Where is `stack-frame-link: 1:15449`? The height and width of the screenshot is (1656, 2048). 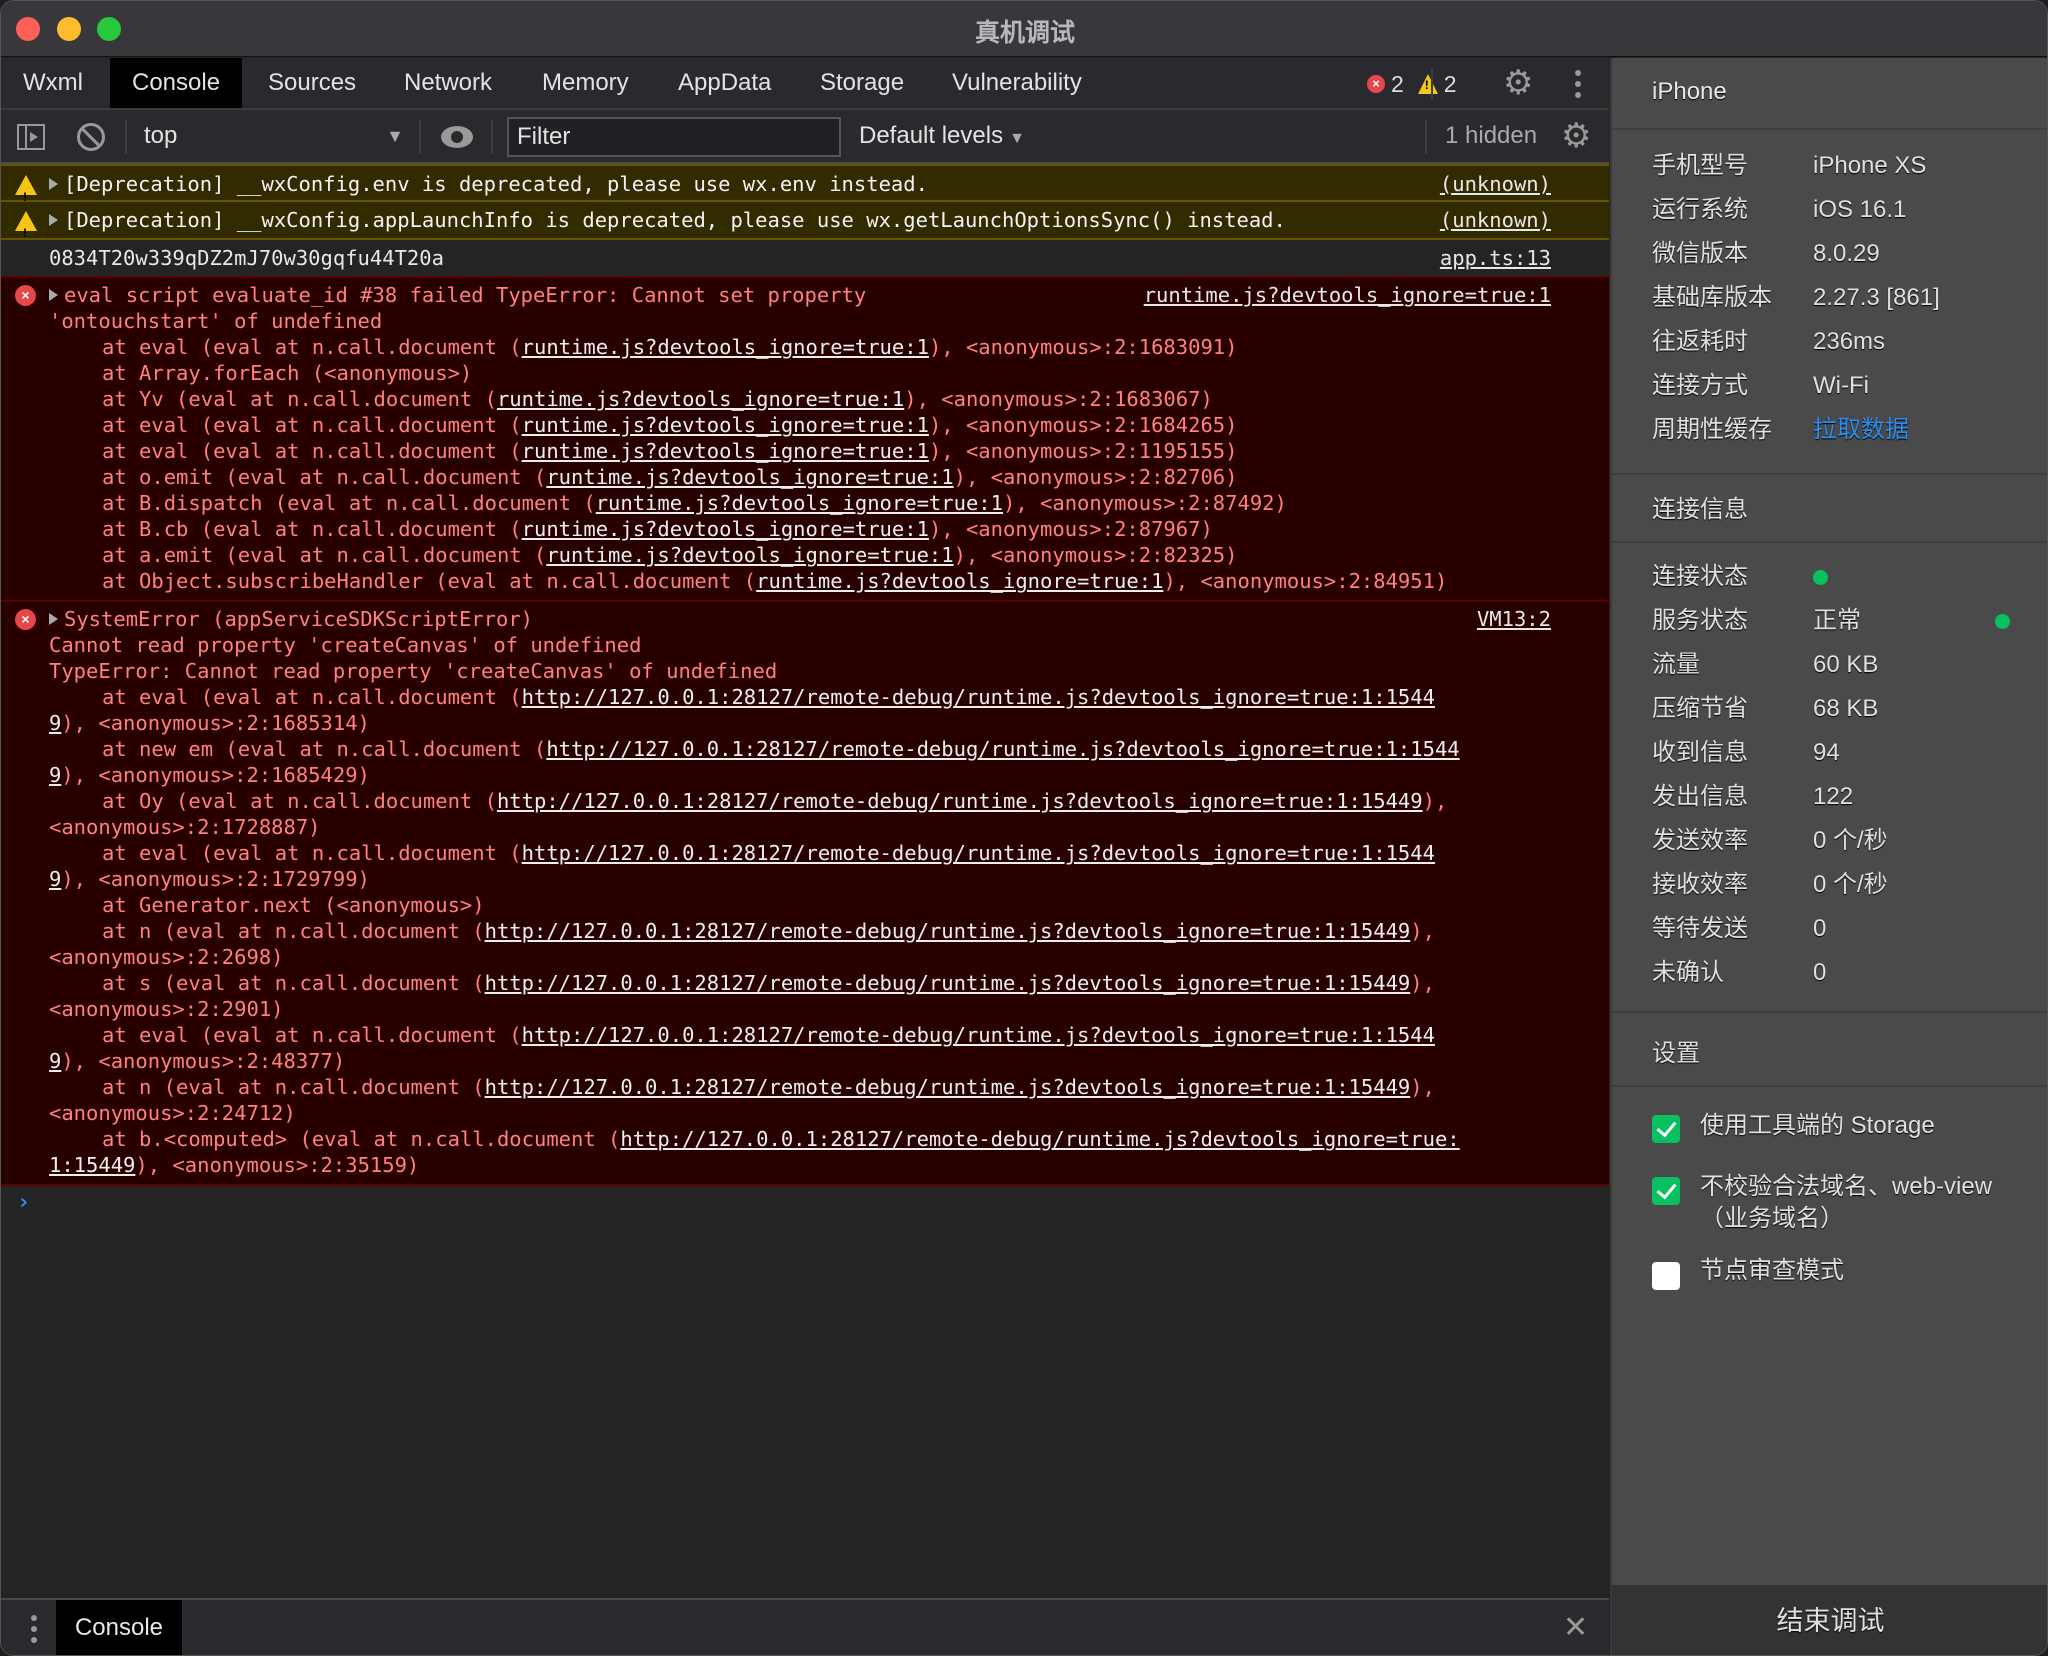 stack-frame-link: 1:15449 is located at coordinates (92, 1165).